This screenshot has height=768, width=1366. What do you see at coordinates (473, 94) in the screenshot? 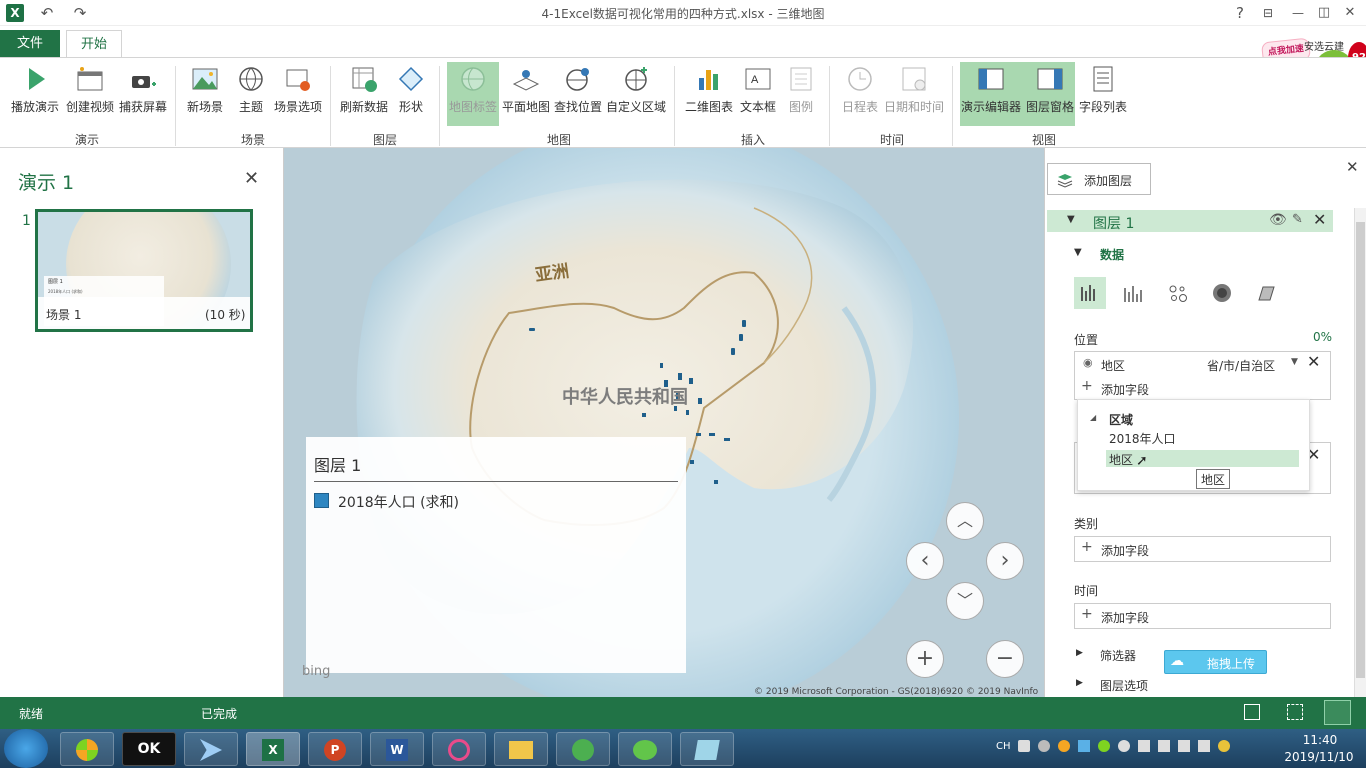
I see `map-labels-button: 地图标签` at bounding box center [473, 94].